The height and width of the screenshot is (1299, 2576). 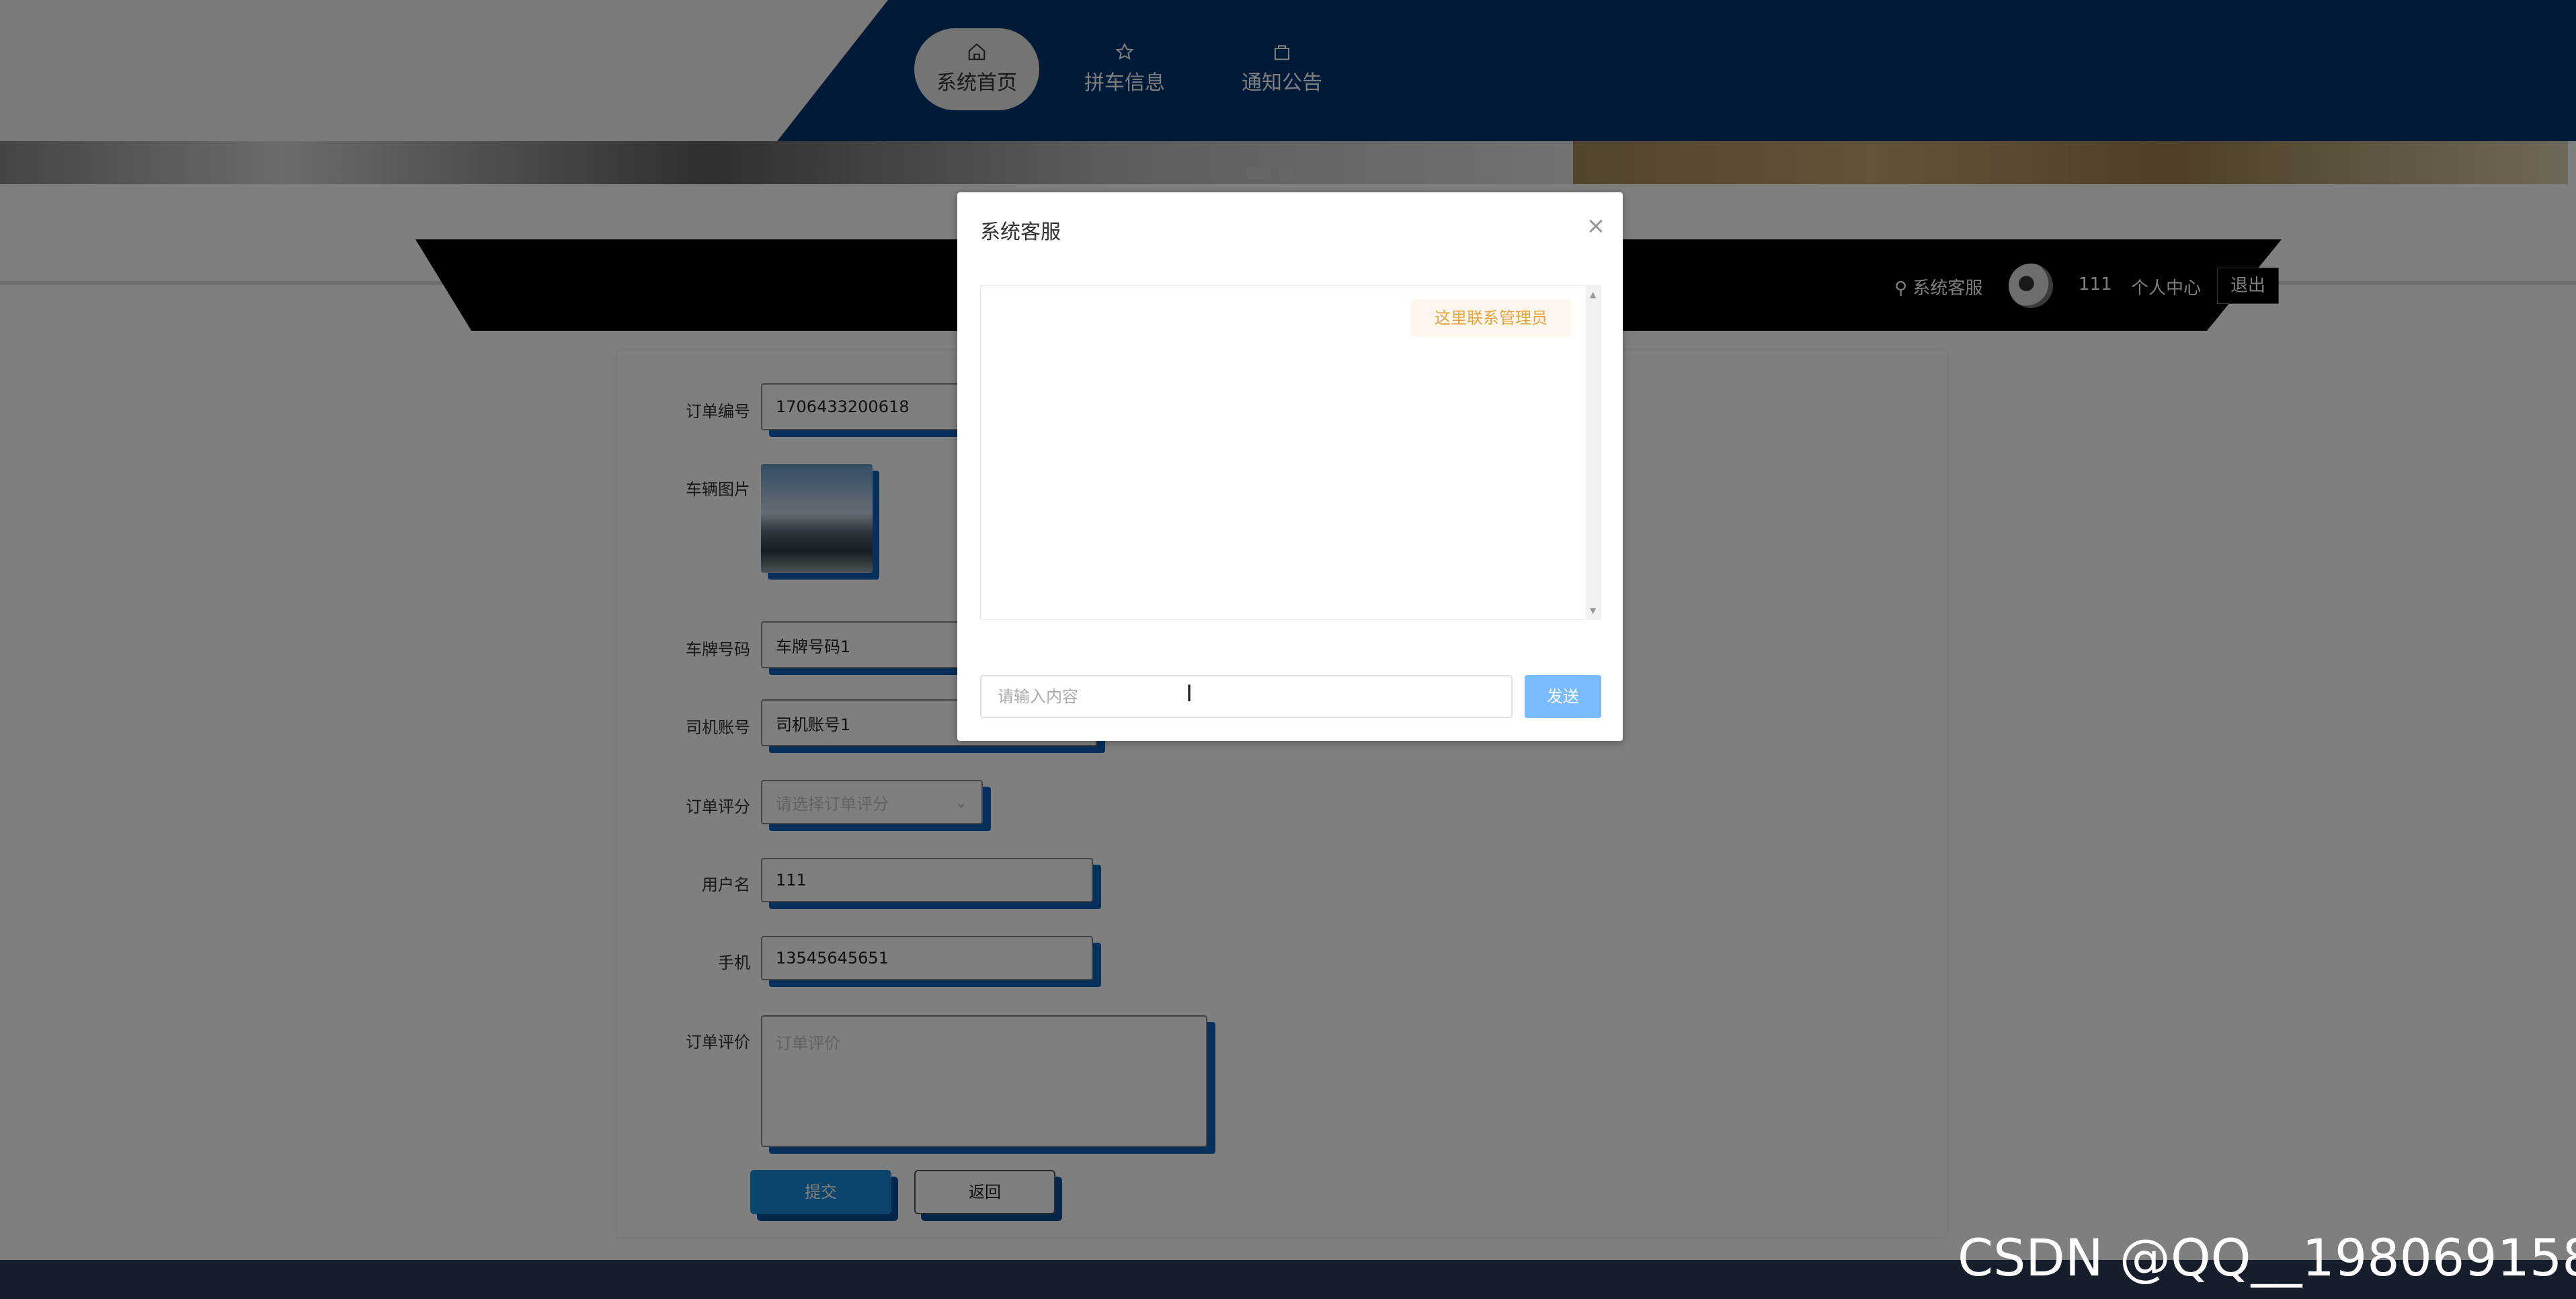 What do you see at coordinates (1189, 693) in the screenshot?
I see `text-cursor-icon: I` at bounding box center [1189, 693].